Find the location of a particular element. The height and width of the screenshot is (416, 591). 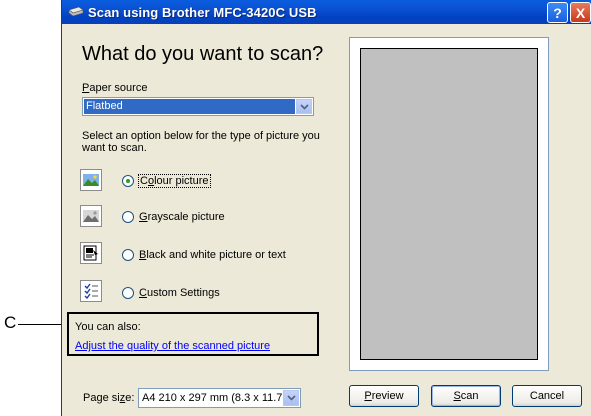

page-size-select: A4 210 x 297 mm (8.3 x 11.7 inches) is located at coordinates (219, 398).